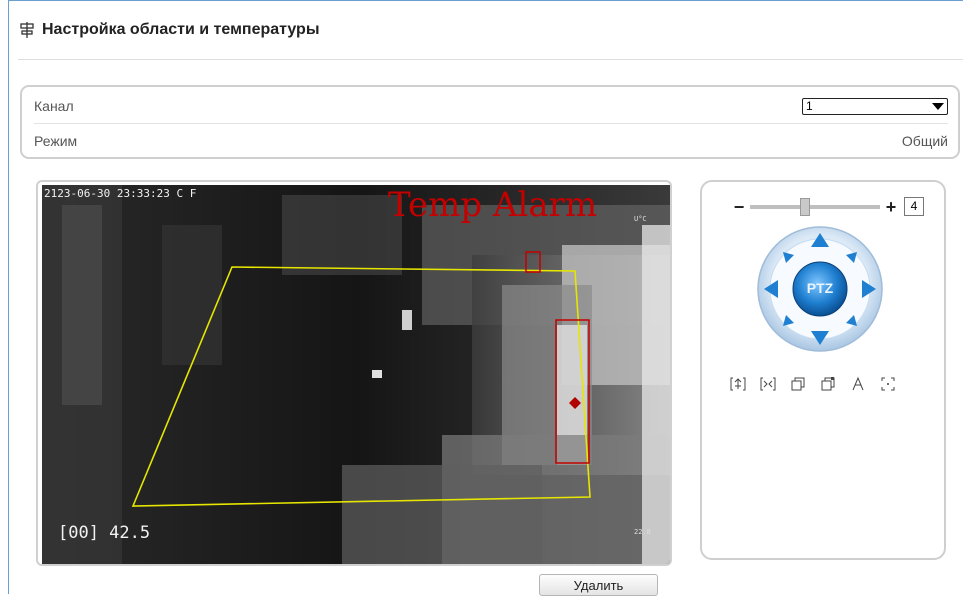 The width and height of the screenshot is (963, 596). I want to click on font-icon, so click(858, 384).